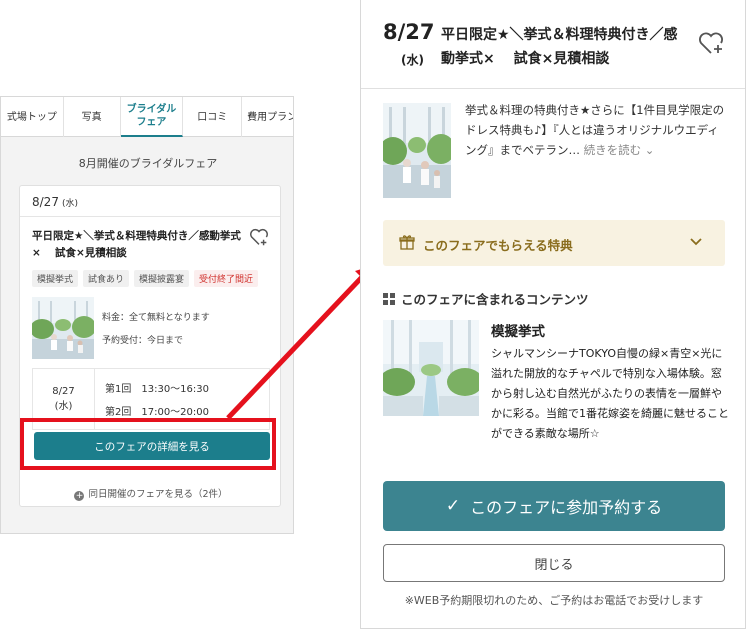 The width and height of the screenshot is (750, 629). I want to click on tag: 試食あり, so click(106, 278).